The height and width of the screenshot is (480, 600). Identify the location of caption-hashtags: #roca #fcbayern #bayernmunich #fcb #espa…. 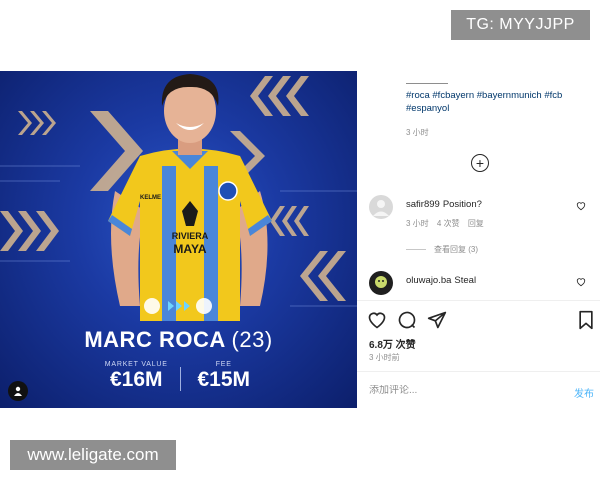
(496, 102).